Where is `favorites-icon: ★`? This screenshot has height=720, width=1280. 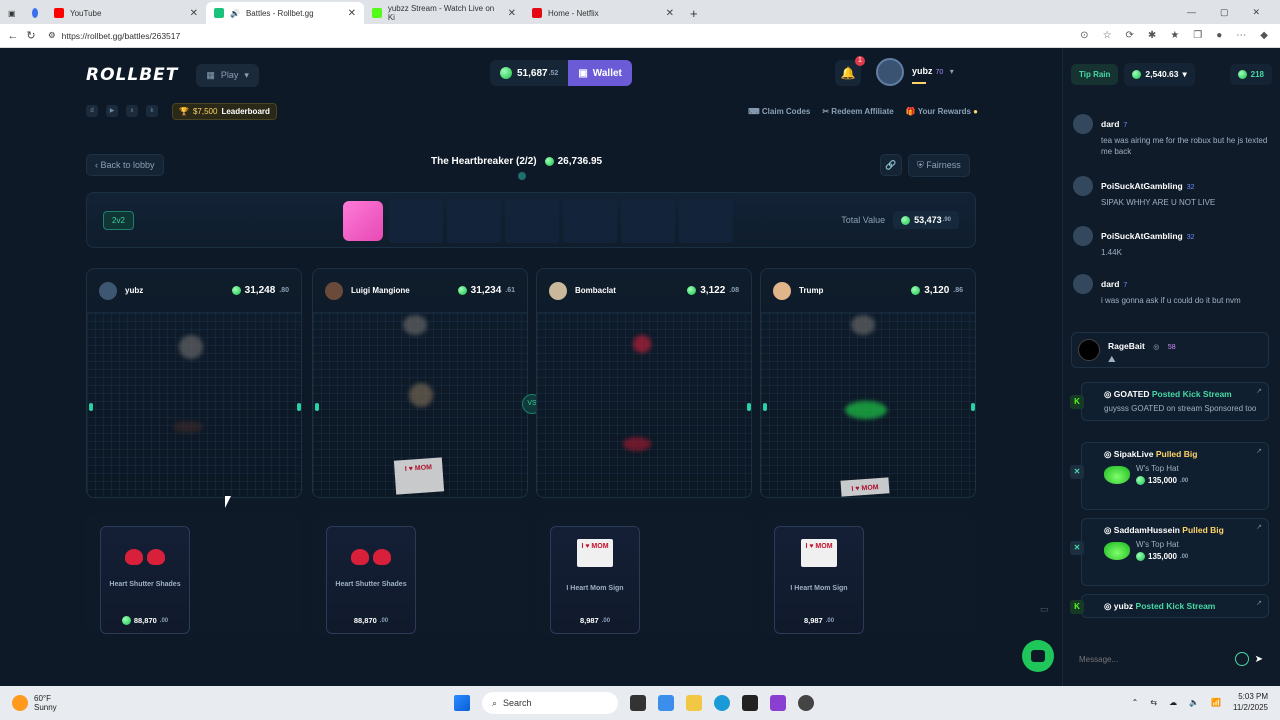 favorites-icon: ★ is located at coordinates (1174, 35).